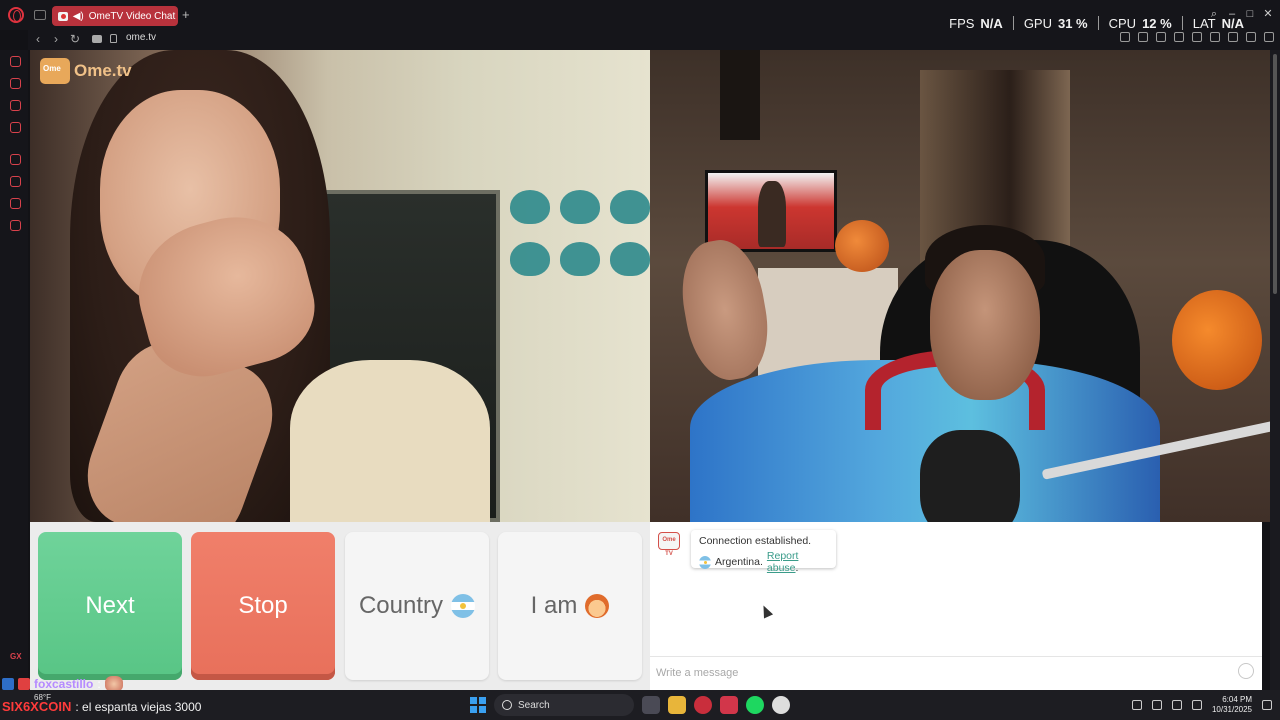 The image size is (1280, 720). I want to click on emoji-icon, so click(1246, 671).